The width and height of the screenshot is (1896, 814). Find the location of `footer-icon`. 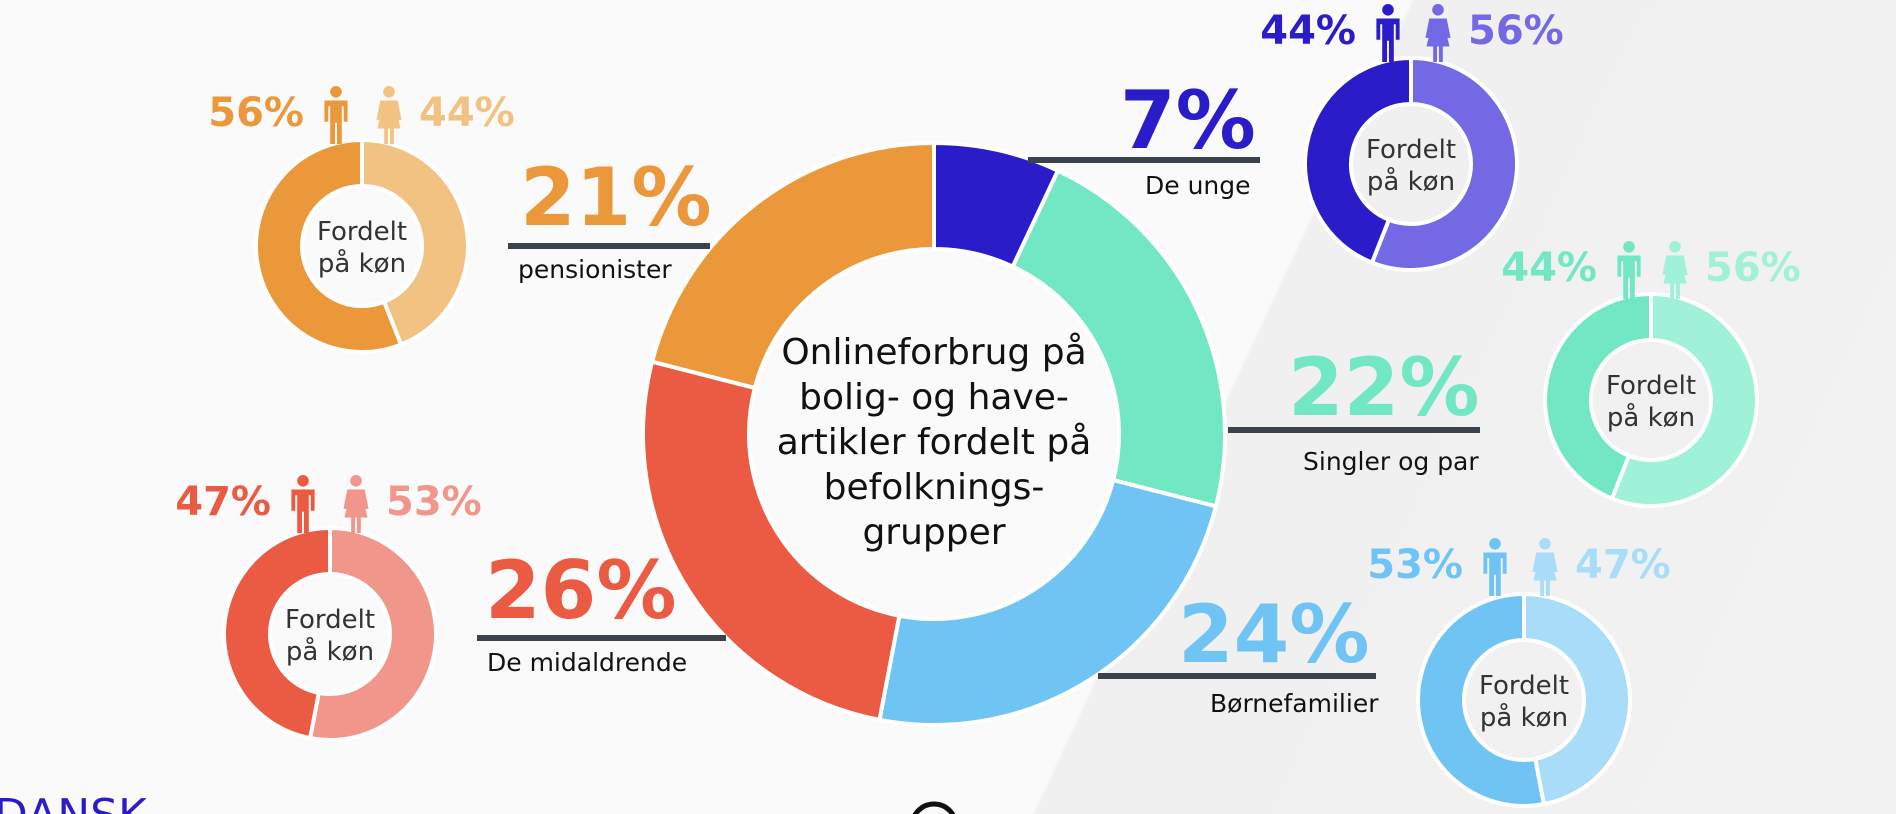

footer-icon is located at coordinates (934, 807).